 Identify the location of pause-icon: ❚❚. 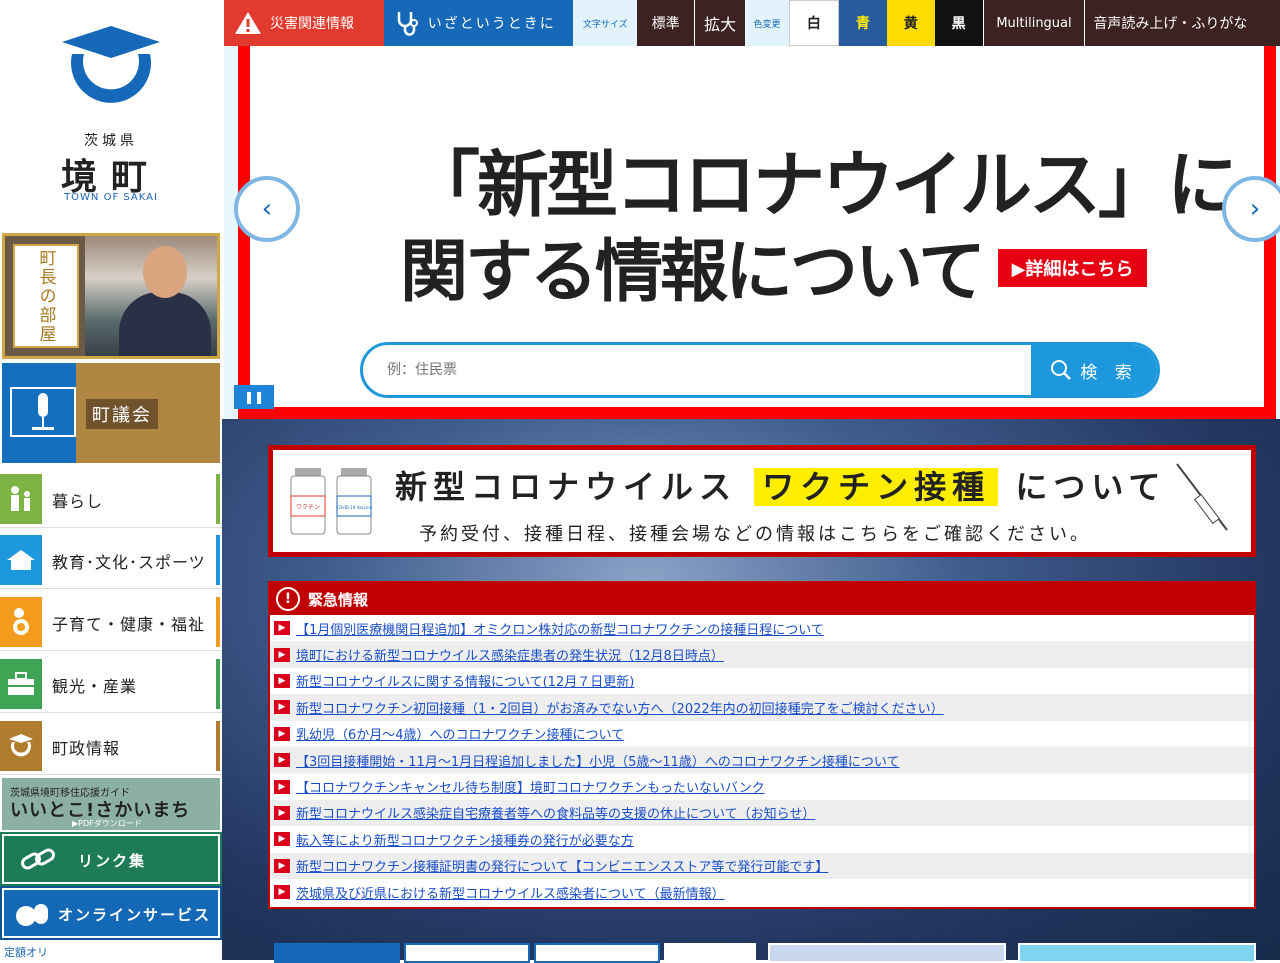
(254, 397).